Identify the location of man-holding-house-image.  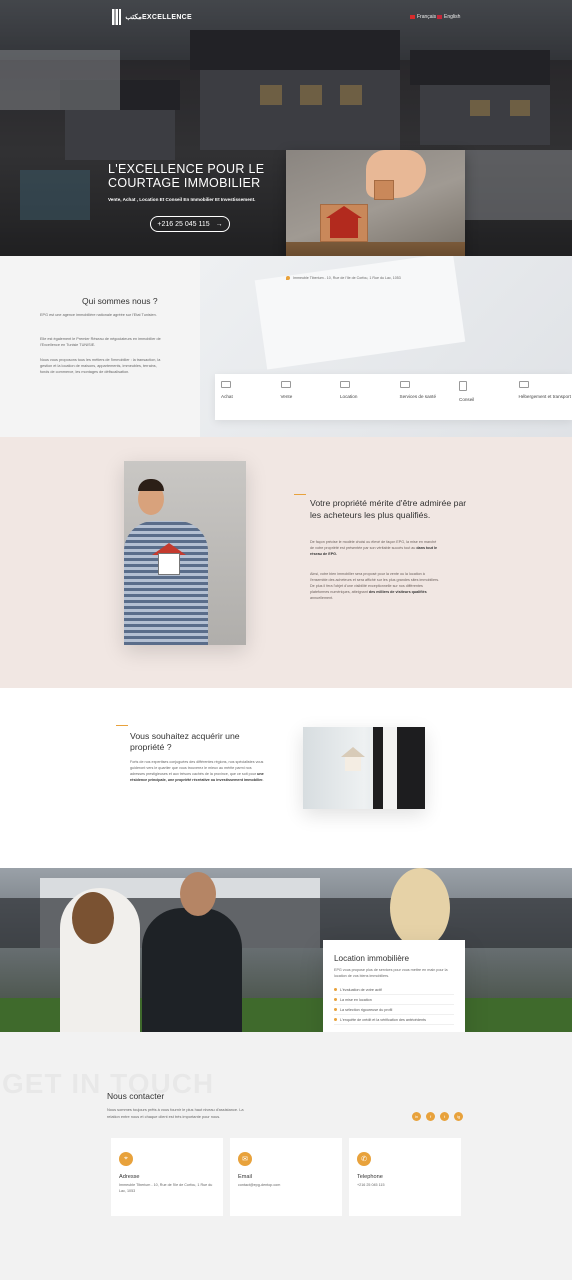
(185, 553).